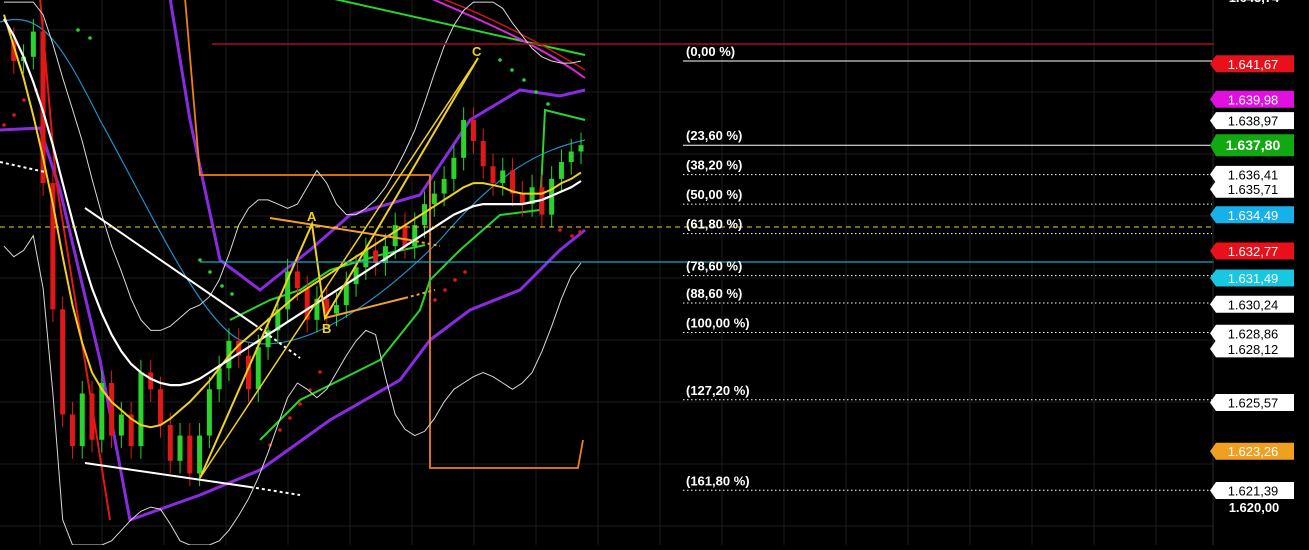 This screenshot has width=1309, height=550. I want to click on price-badge-label: 1.630,24, so click(1253, 304).